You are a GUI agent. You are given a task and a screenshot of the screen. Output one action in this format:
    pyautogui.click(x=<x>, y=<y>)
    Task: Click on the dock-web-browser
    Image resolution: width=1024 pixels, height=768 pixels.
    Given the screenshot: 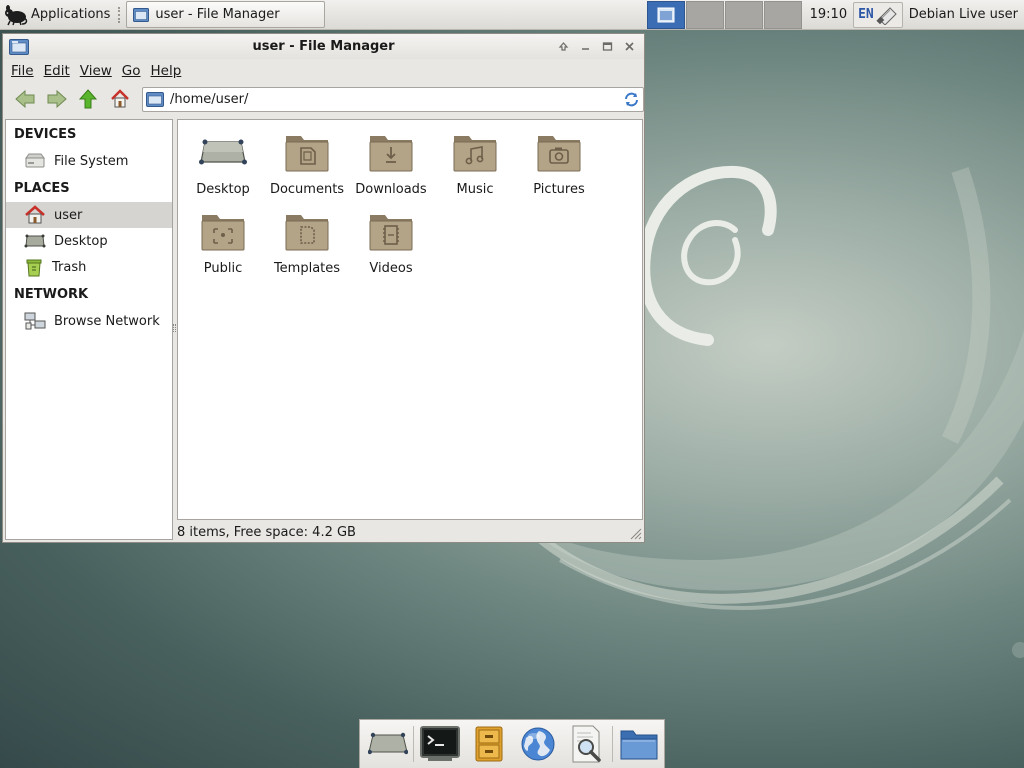 What is the action you would take?
    pyautogui.click(x=537, y=744)
    